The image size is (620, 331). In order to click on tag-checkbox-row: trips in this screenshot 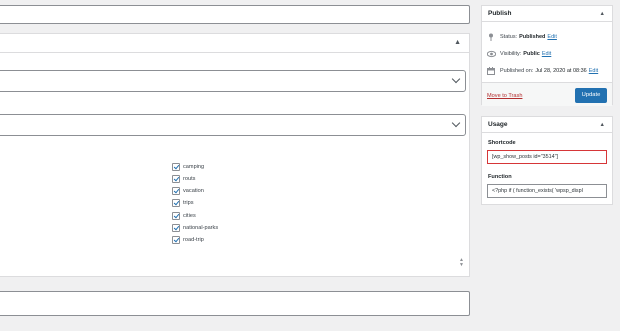, I will do `click(183, 202)`.